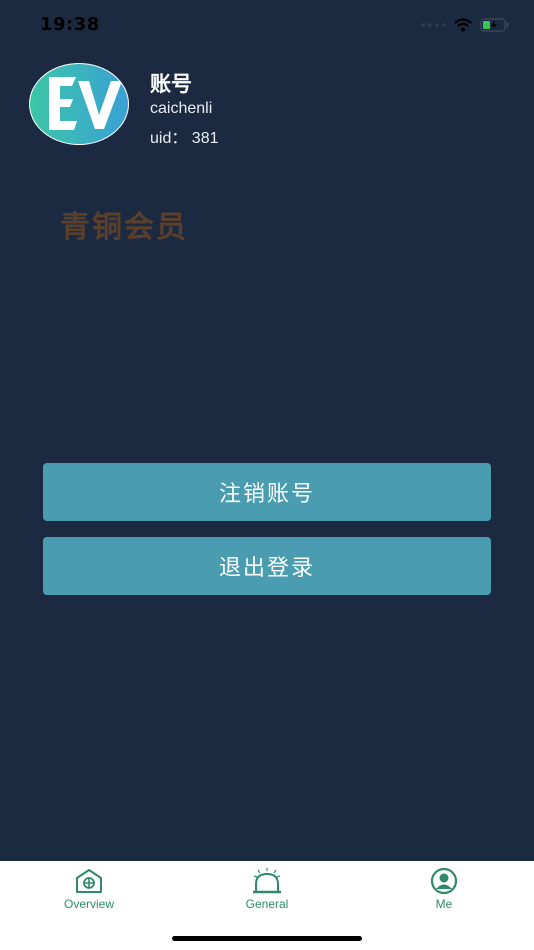 Image resolution: width=534 pixels, height=950 pixels. Describe the element at coordinates (444, 904) in the screenshot. I see `tab-label-me: Me` at that location.